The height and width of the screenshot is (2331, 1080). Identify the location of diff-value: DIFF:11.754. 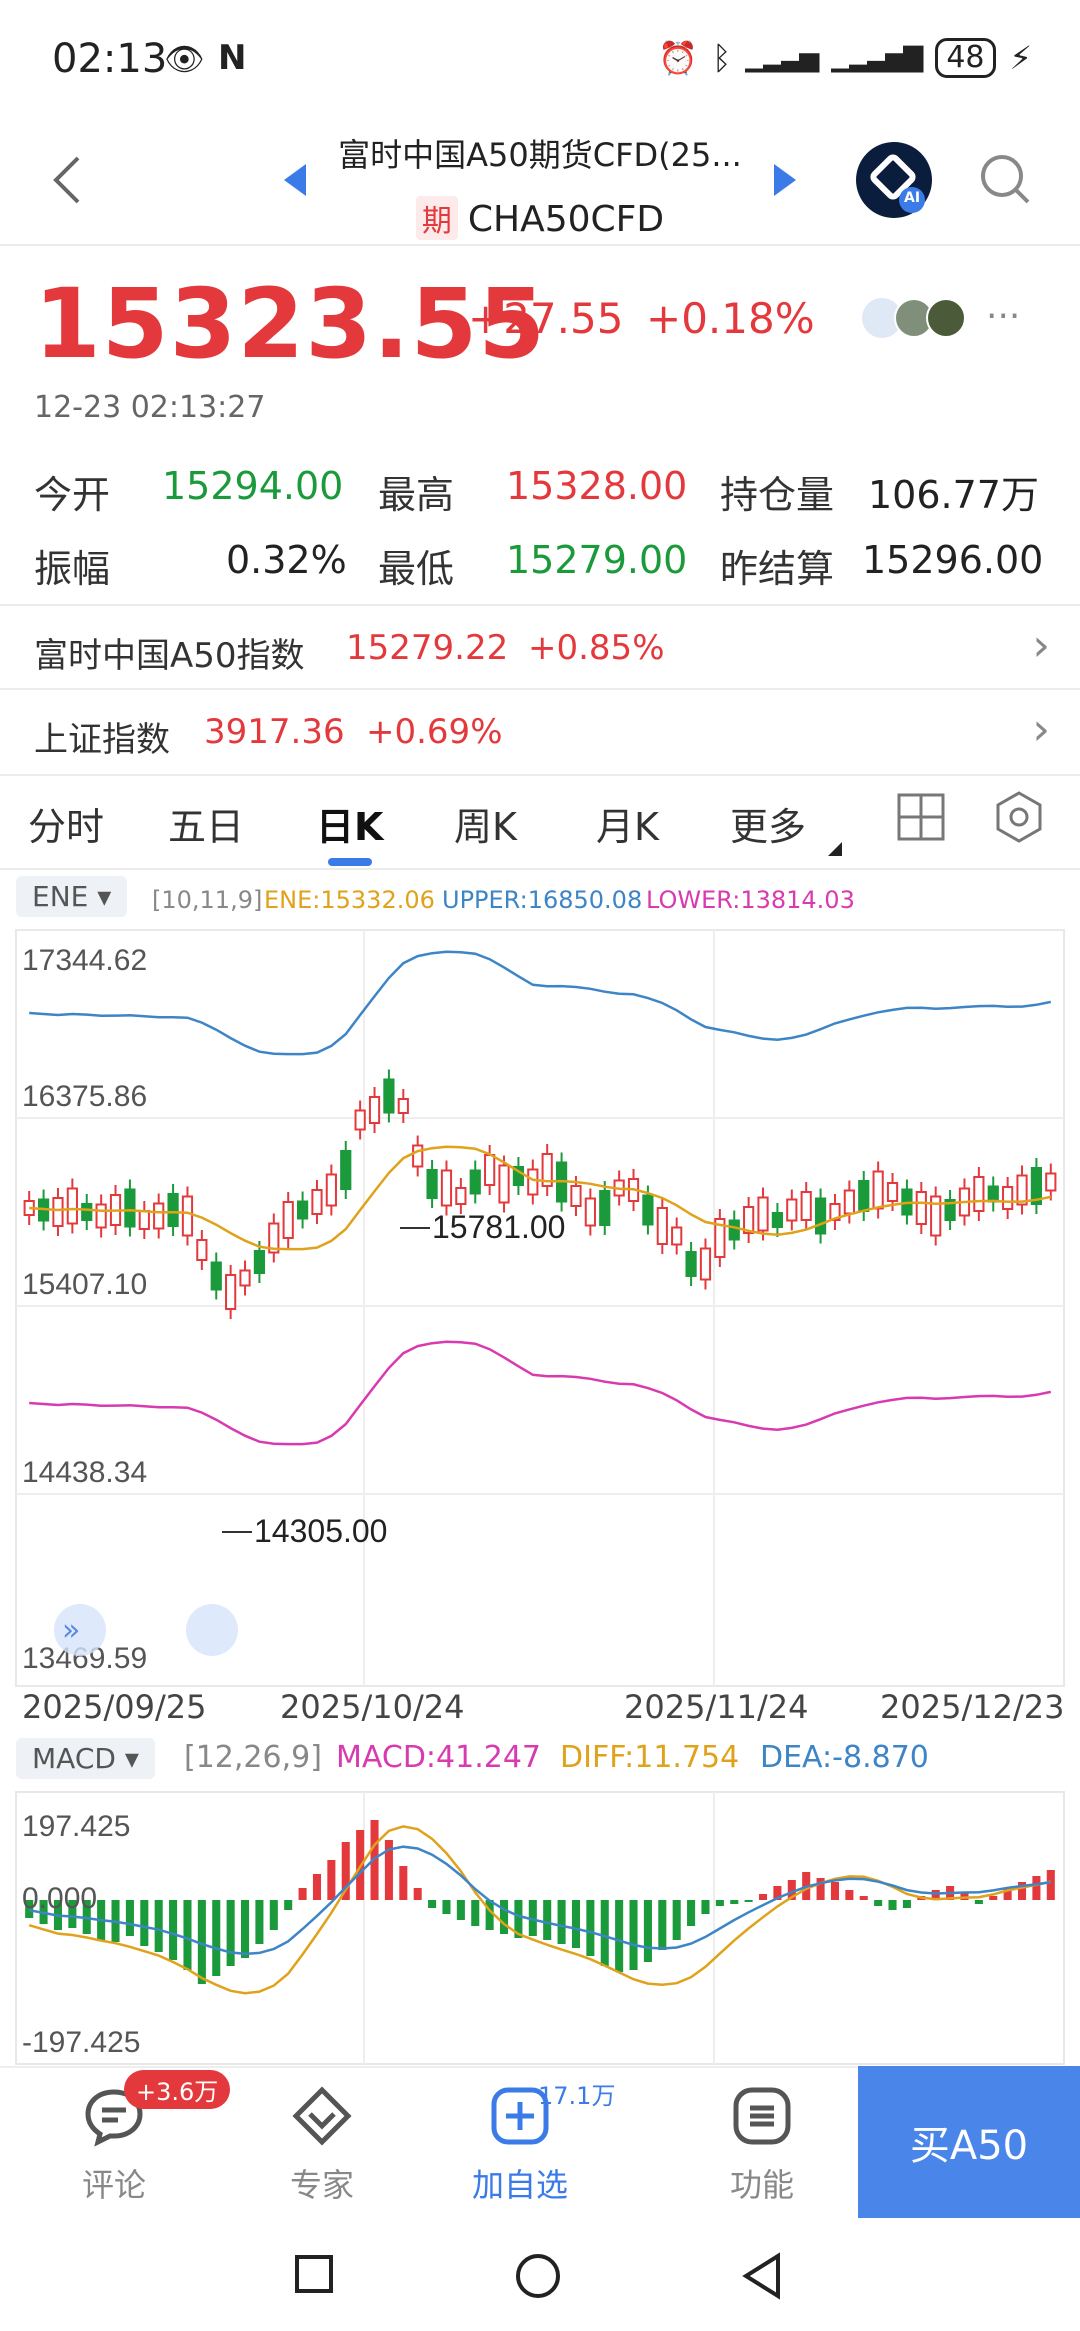
(650, 1757).